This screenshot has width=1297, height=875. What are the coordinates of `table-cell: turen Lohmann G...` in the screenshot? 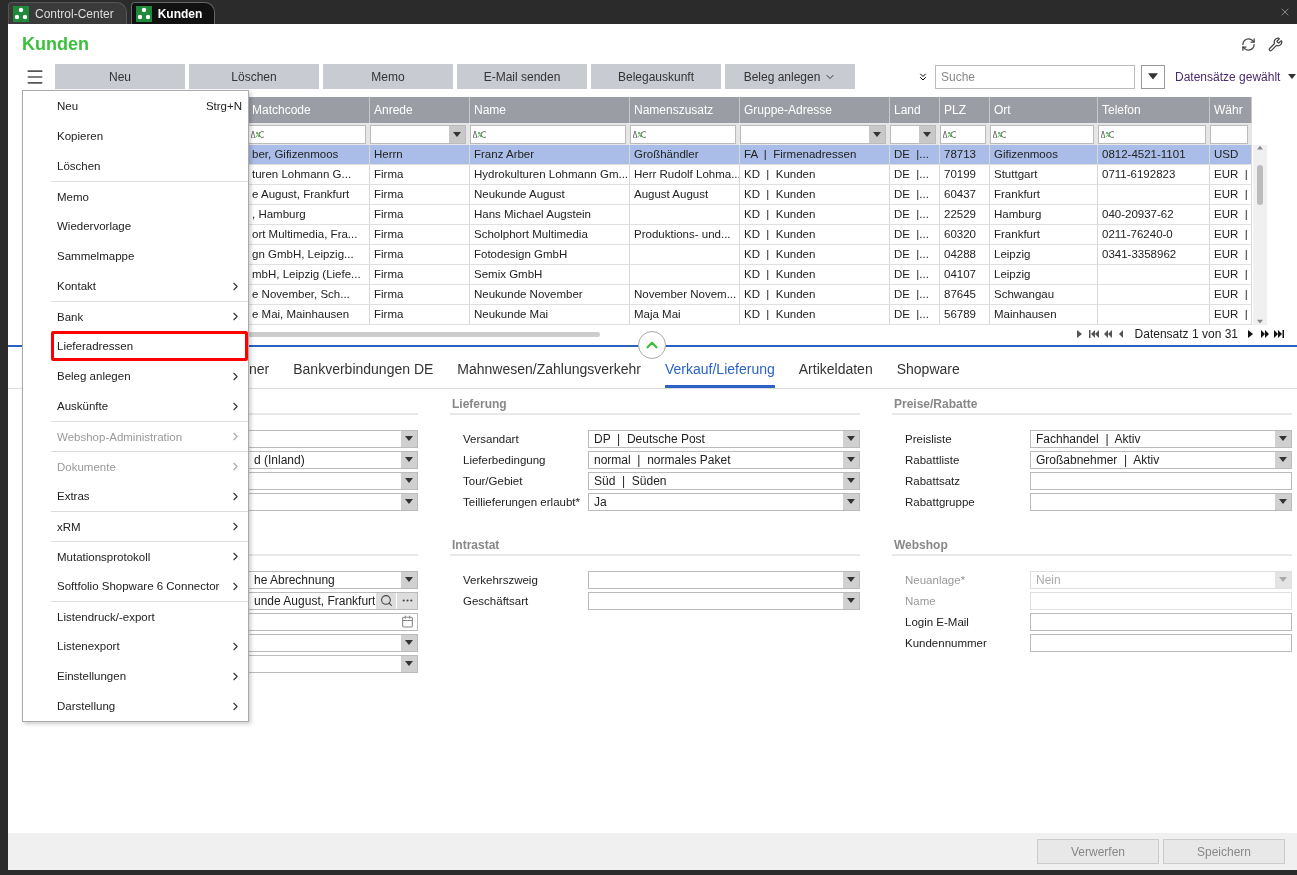 It's located at (309, 175).